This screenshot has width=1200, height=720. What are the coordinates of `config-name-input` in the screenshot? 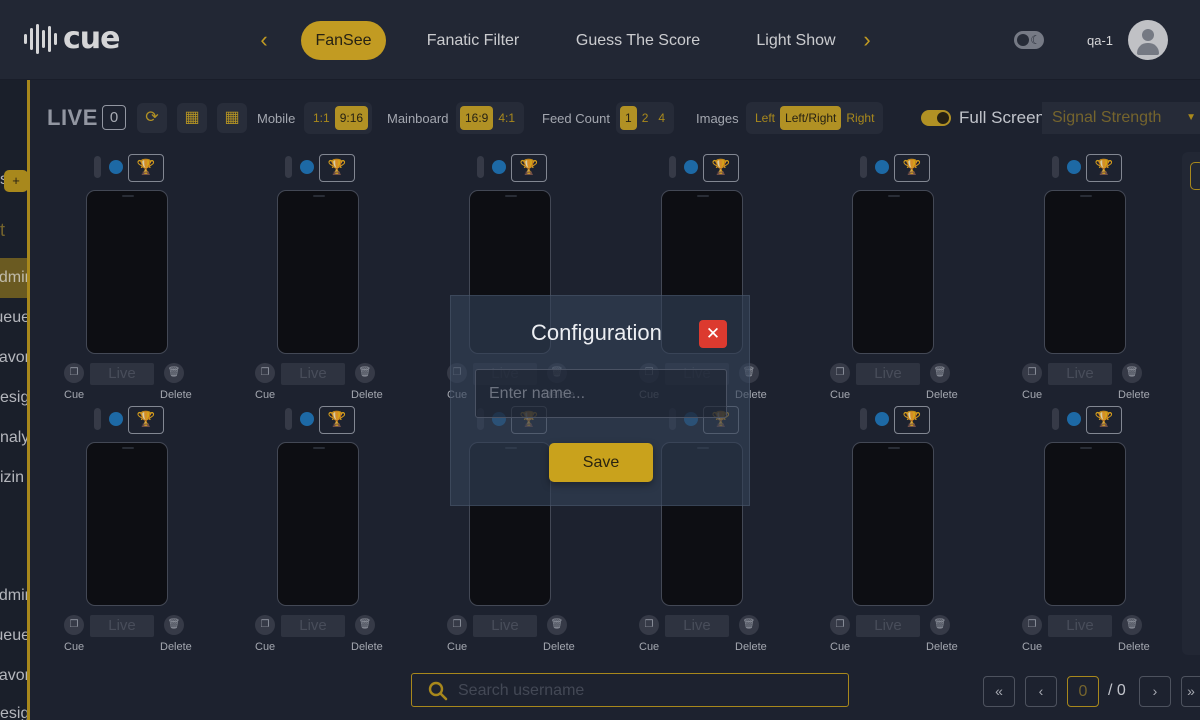 It's located at (601, 393).